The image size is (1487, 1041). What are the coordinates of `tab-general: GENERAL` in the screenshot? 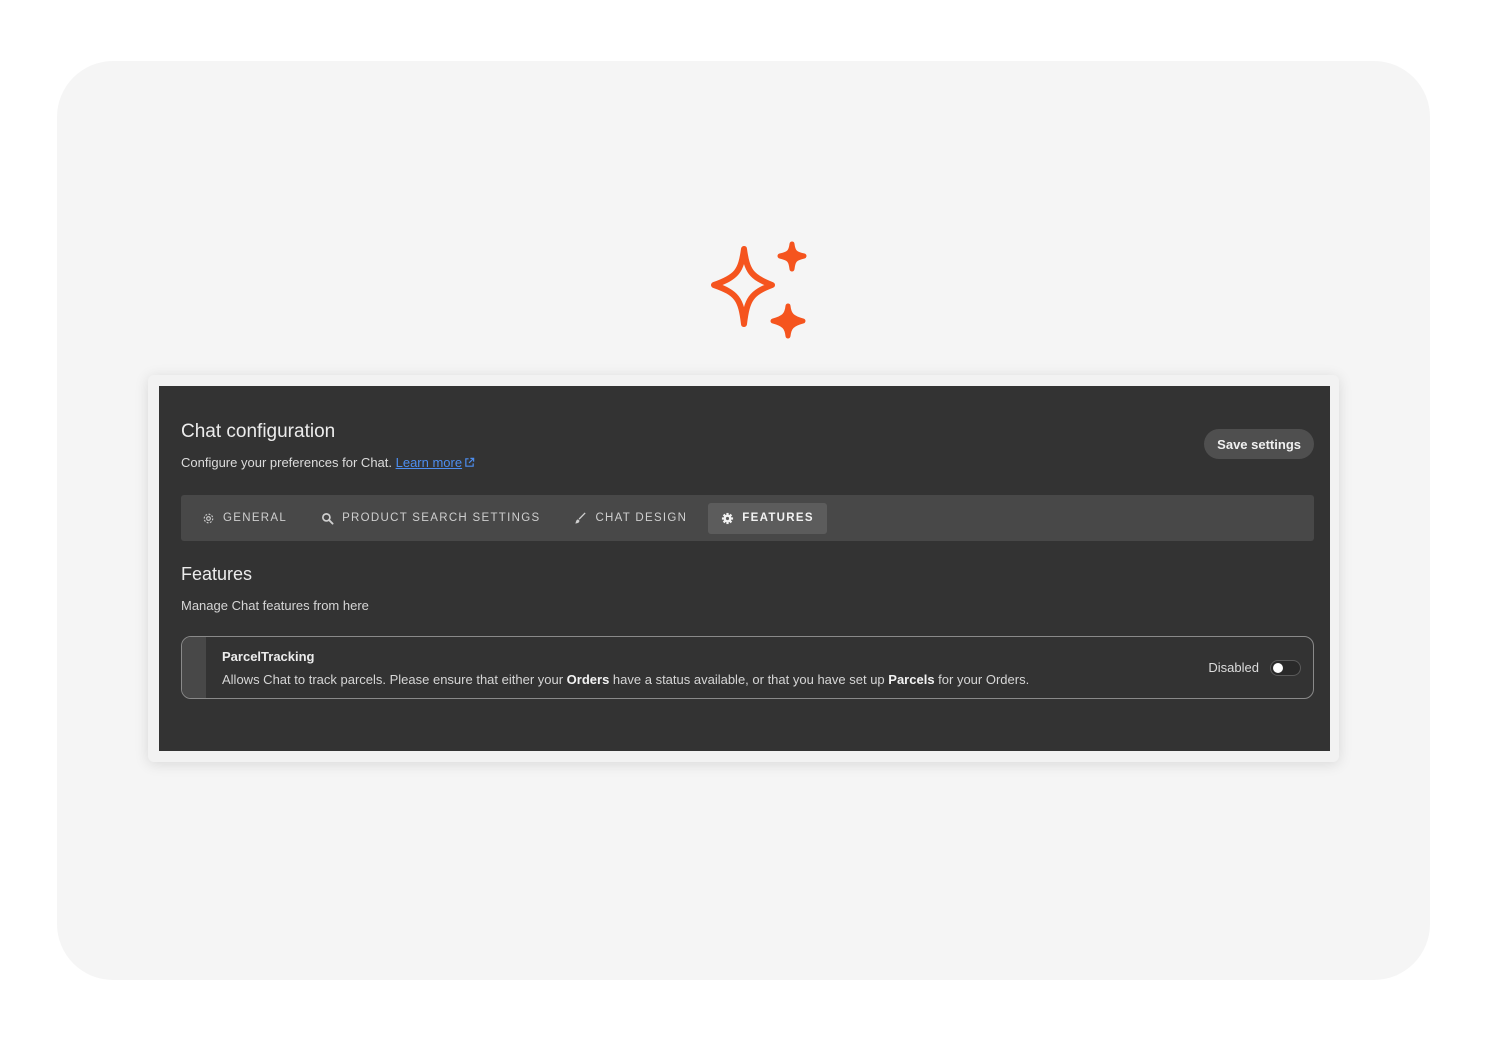 It's located at (244, 518).